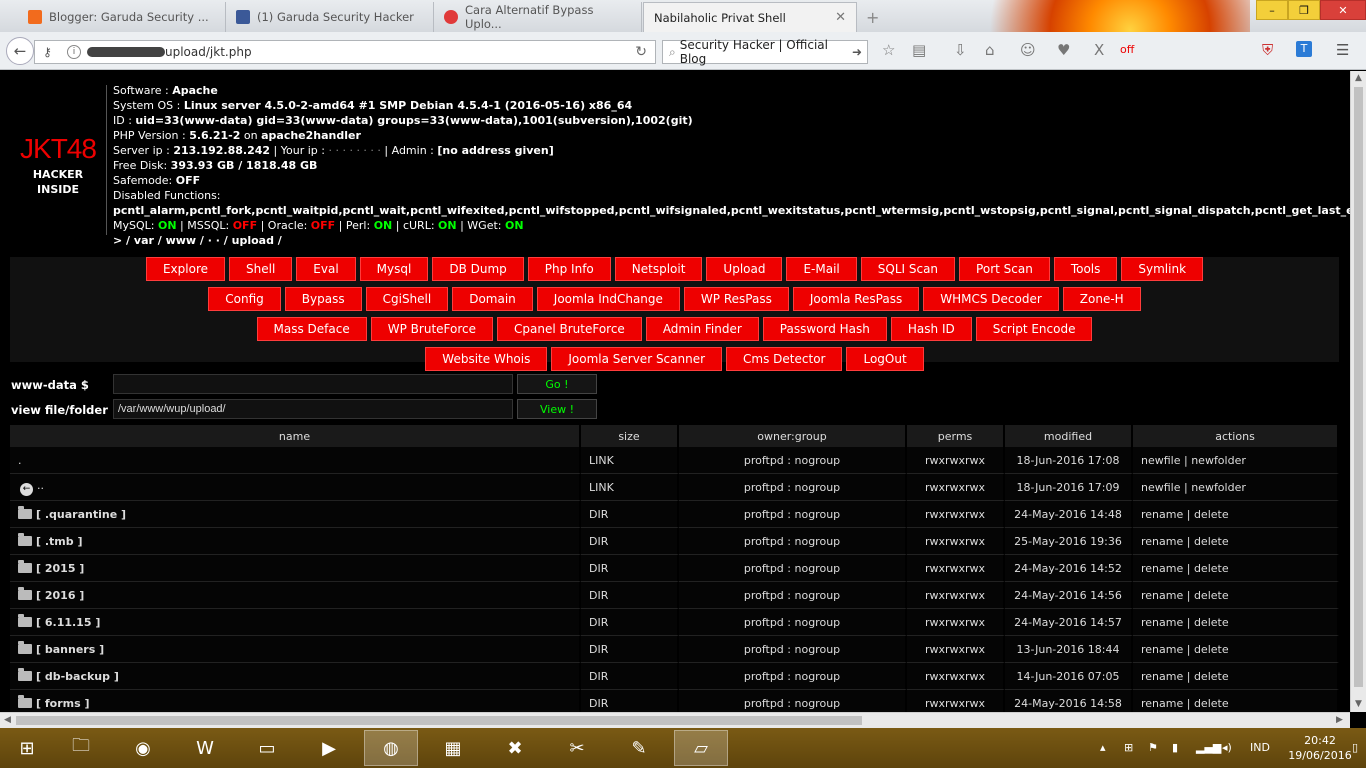 The image size is (1366, 768). Describe the element at coordinates (295, 436) in the screenshot. I see `column-header-name: name` at that location.